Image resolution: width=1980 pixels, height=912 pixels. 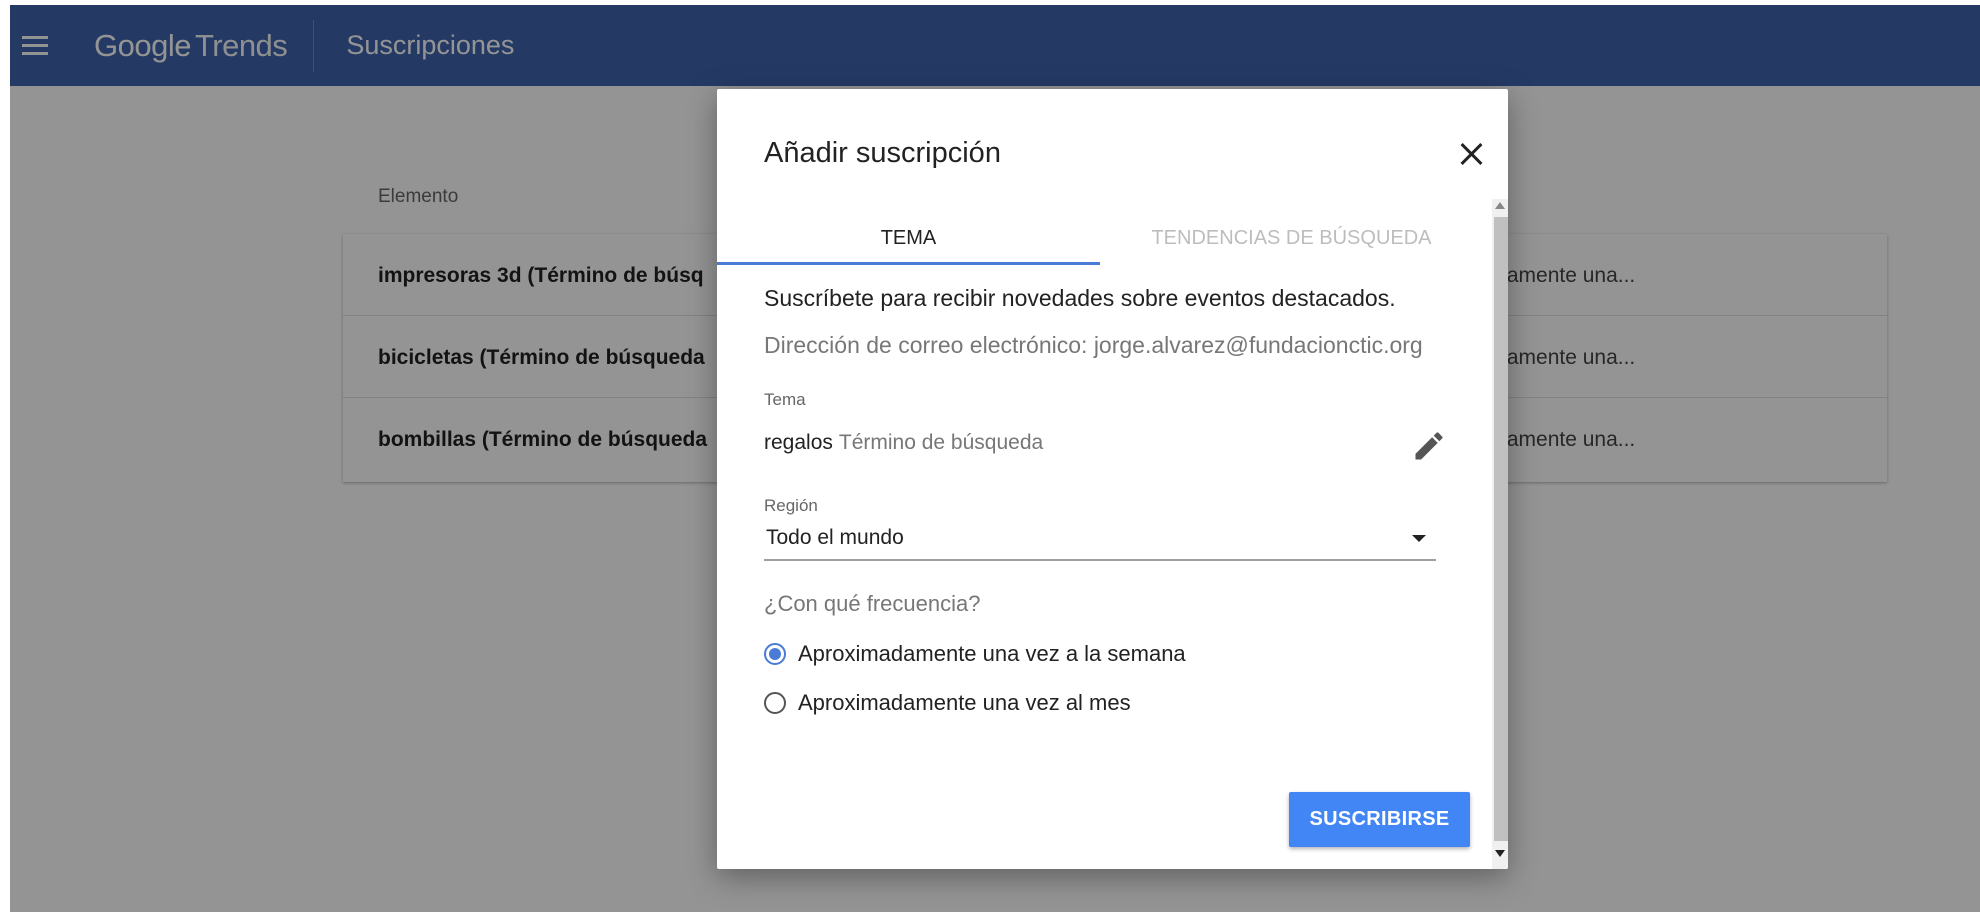 What do you see at coordinates (1471, 154) in the screenshot?
I see `close-icon` at bounding box center [1471, 154].